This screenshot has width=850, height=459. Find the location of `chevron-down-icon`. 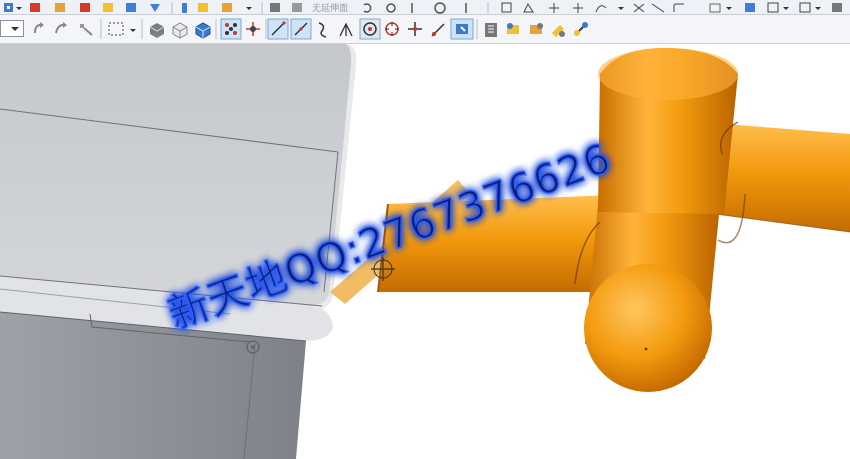

chevron-down-icon is located at coordinates (133, 30).